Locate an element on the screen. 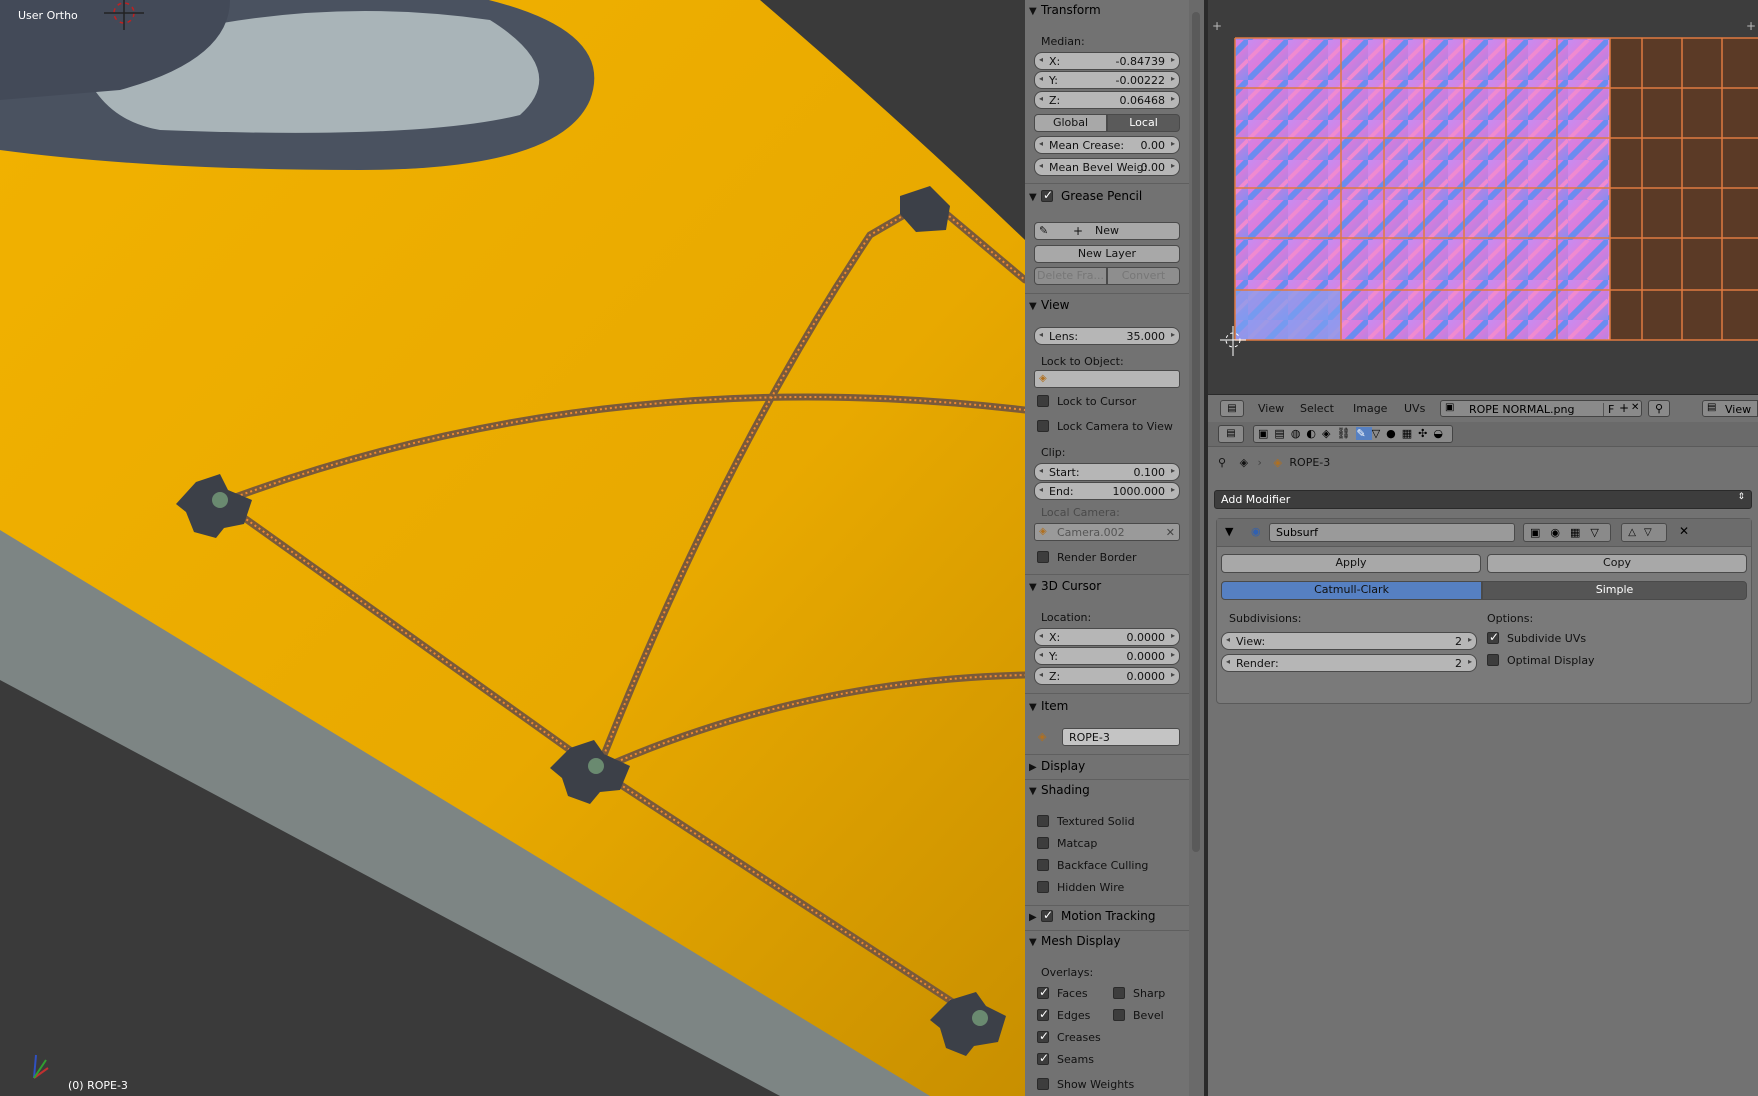 The width and height of the screenshot is (1758, 1096). remove-modifier-icon: ✕ is located at coordinates (1684, 531).